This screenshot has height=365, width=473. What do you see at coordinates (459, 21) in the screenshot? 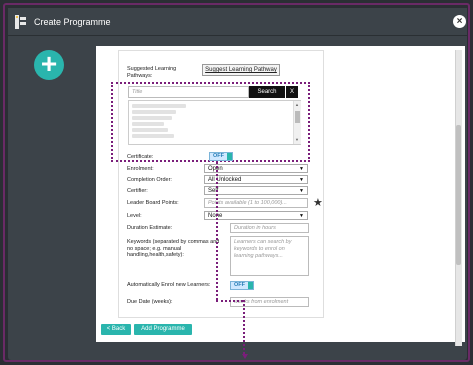
I see `close-icon: ×` at bounding box center [459, 21].